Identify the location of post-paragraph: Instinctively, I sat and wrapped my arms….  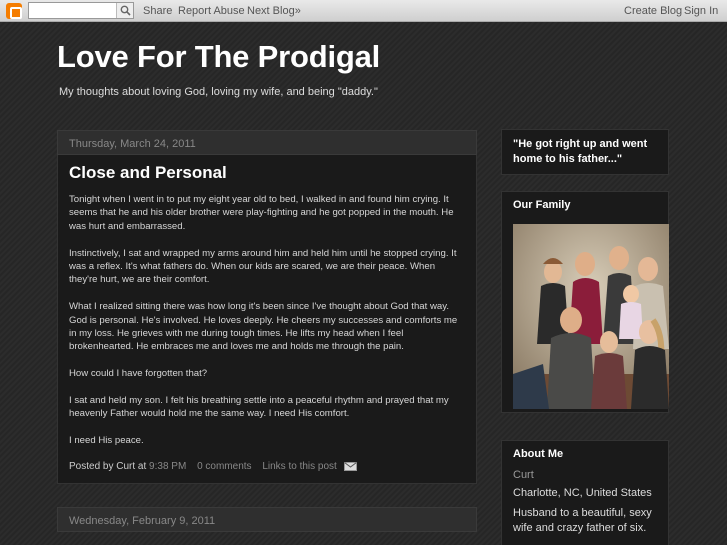
(263, 266).